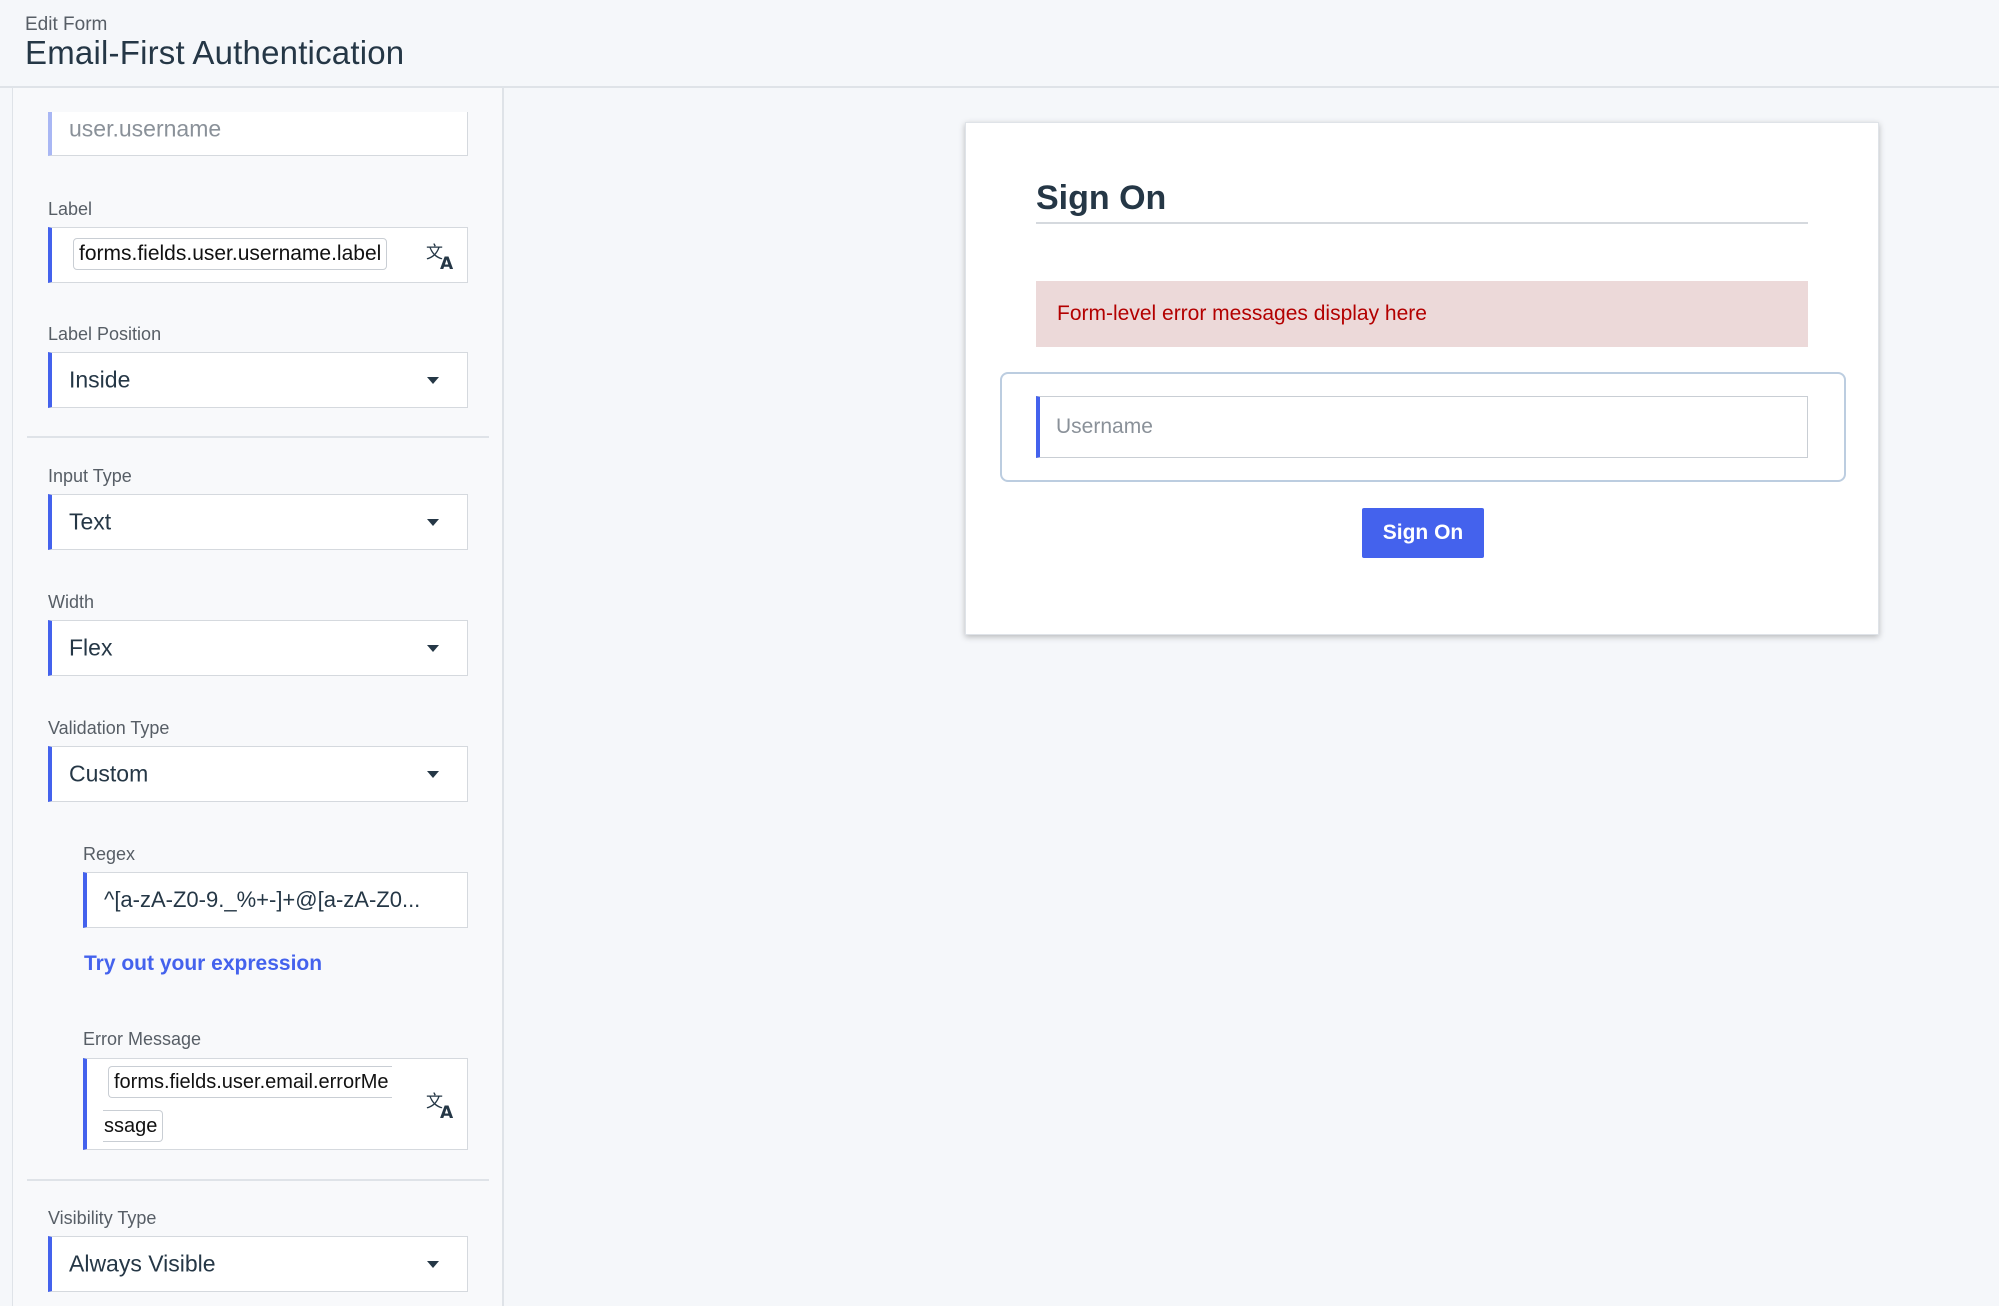 The width and height of the screenshot is (1999, 1306). I want to click on page-overline: Edit Form, so click(66, 24).